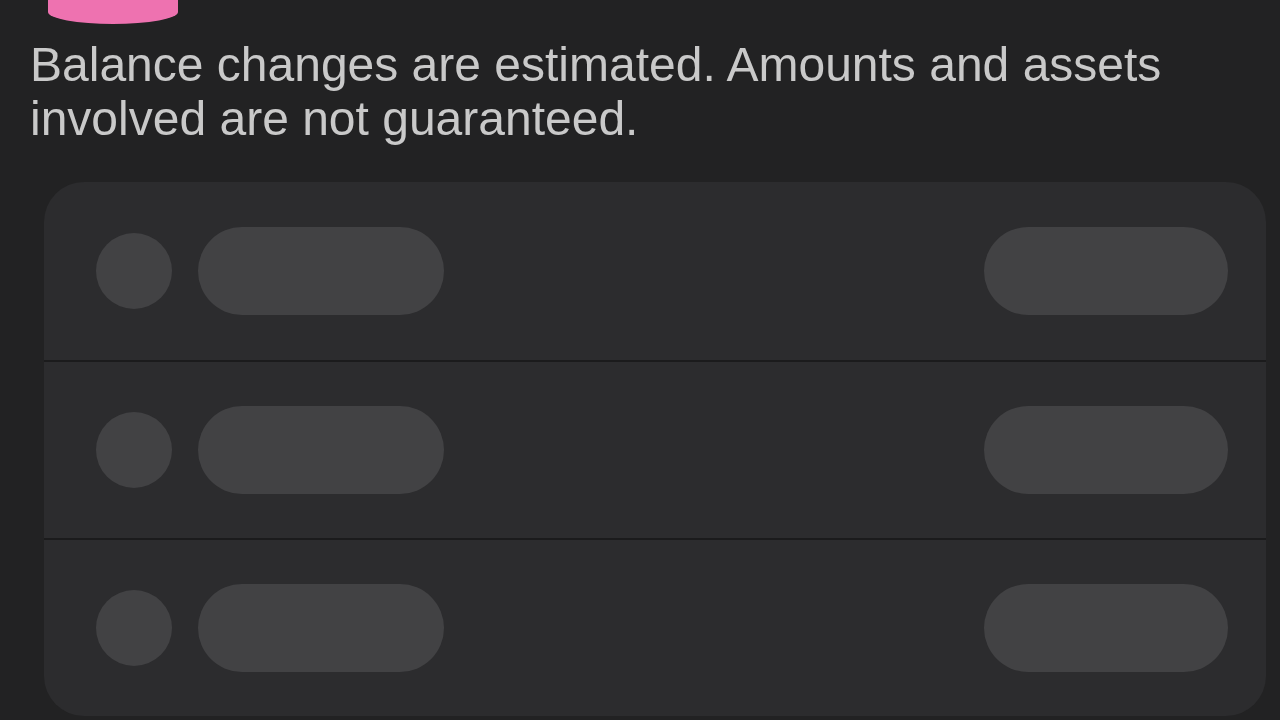 The width and height of the screenshot is (1280, 720). Describe the element at coordinates (596, 92) in the screenshot. I see `disclaimer-text: Balance changes are estimated. Amounts and assets involved are not guaranteed.` at that location.